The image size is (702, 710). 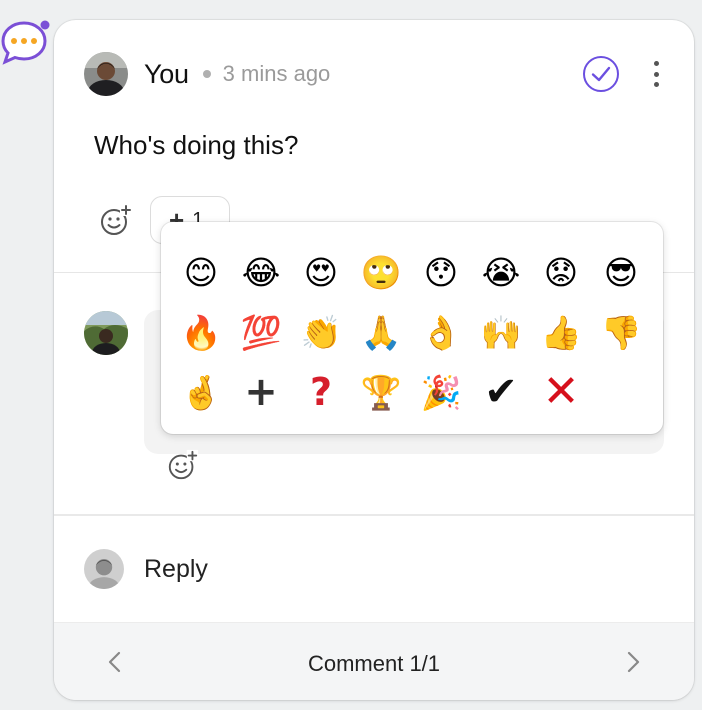 What do you see at coordinates (561, 392) in the screenshot?
I see `emoji-option: ✕` at bounding box center [561, 392].